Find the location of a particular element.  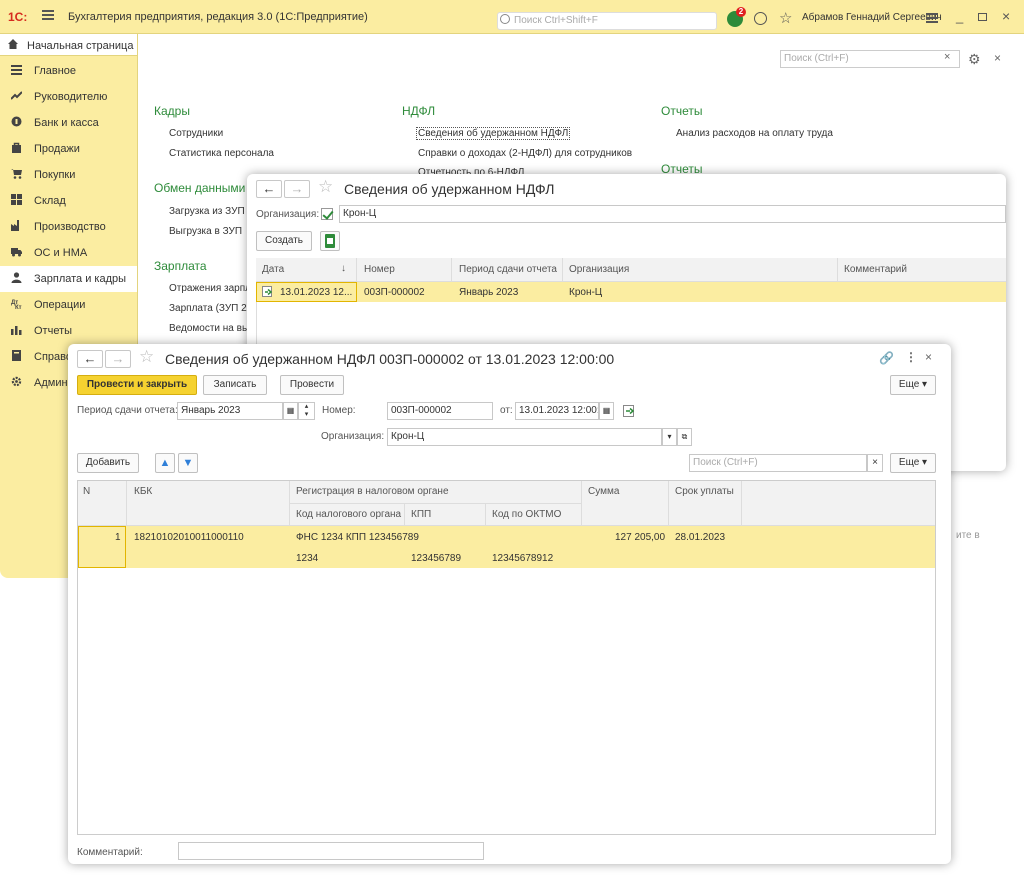

history-icon is located at coordinates (760, 18).